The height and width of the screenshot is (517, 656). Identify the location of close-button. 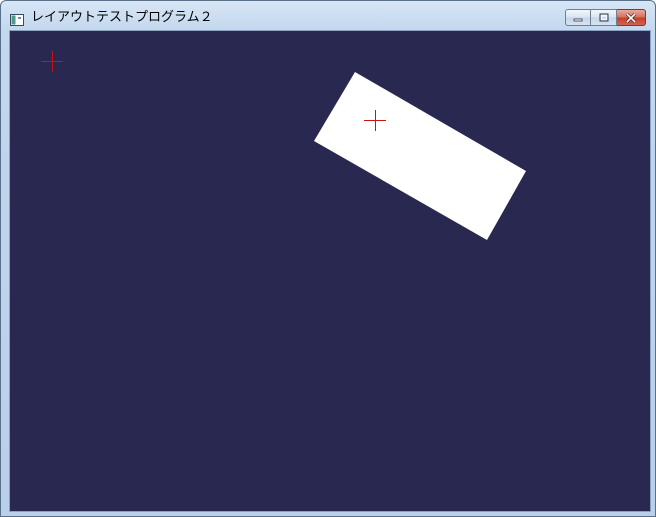
(631, 17).